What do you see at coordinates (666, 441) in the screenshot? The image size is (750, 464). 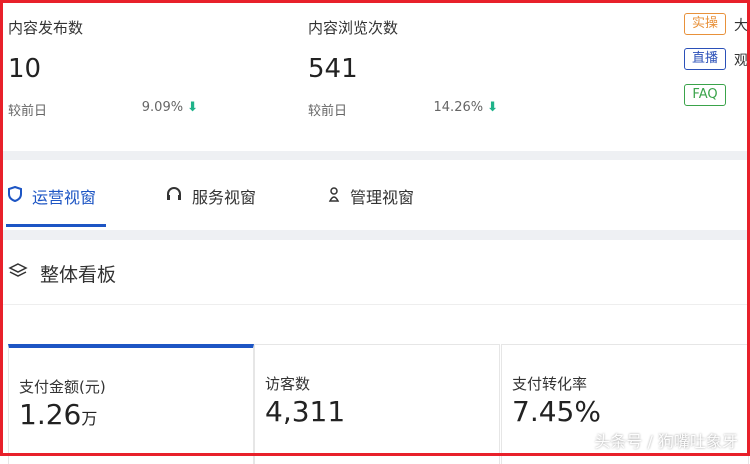 I see `watermark: 头条号 / 狗嘴吐象牙` at bounding box center [666, 441].